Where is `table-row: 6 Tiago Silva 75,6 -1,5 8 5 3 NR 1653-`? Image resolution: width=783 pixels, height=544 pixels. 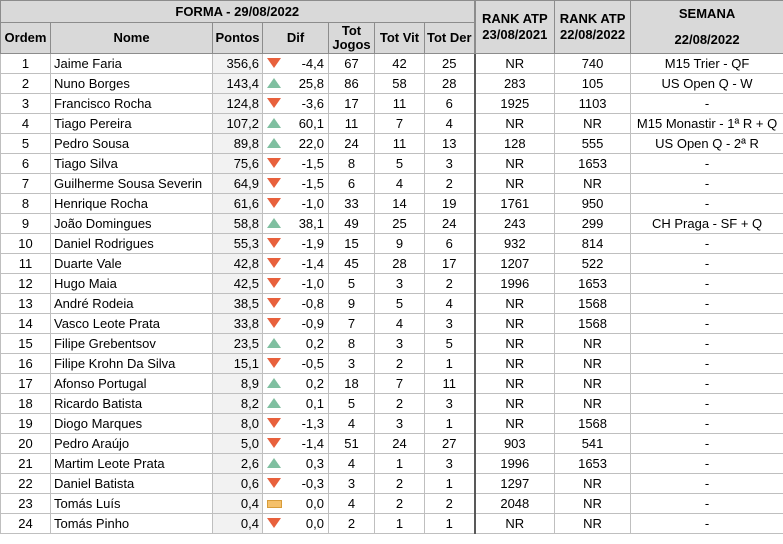 table-row: 6 Tiago Silva 75,6 -1,5 8 5 3 NR 1653- is located at coordinates (391, 163).